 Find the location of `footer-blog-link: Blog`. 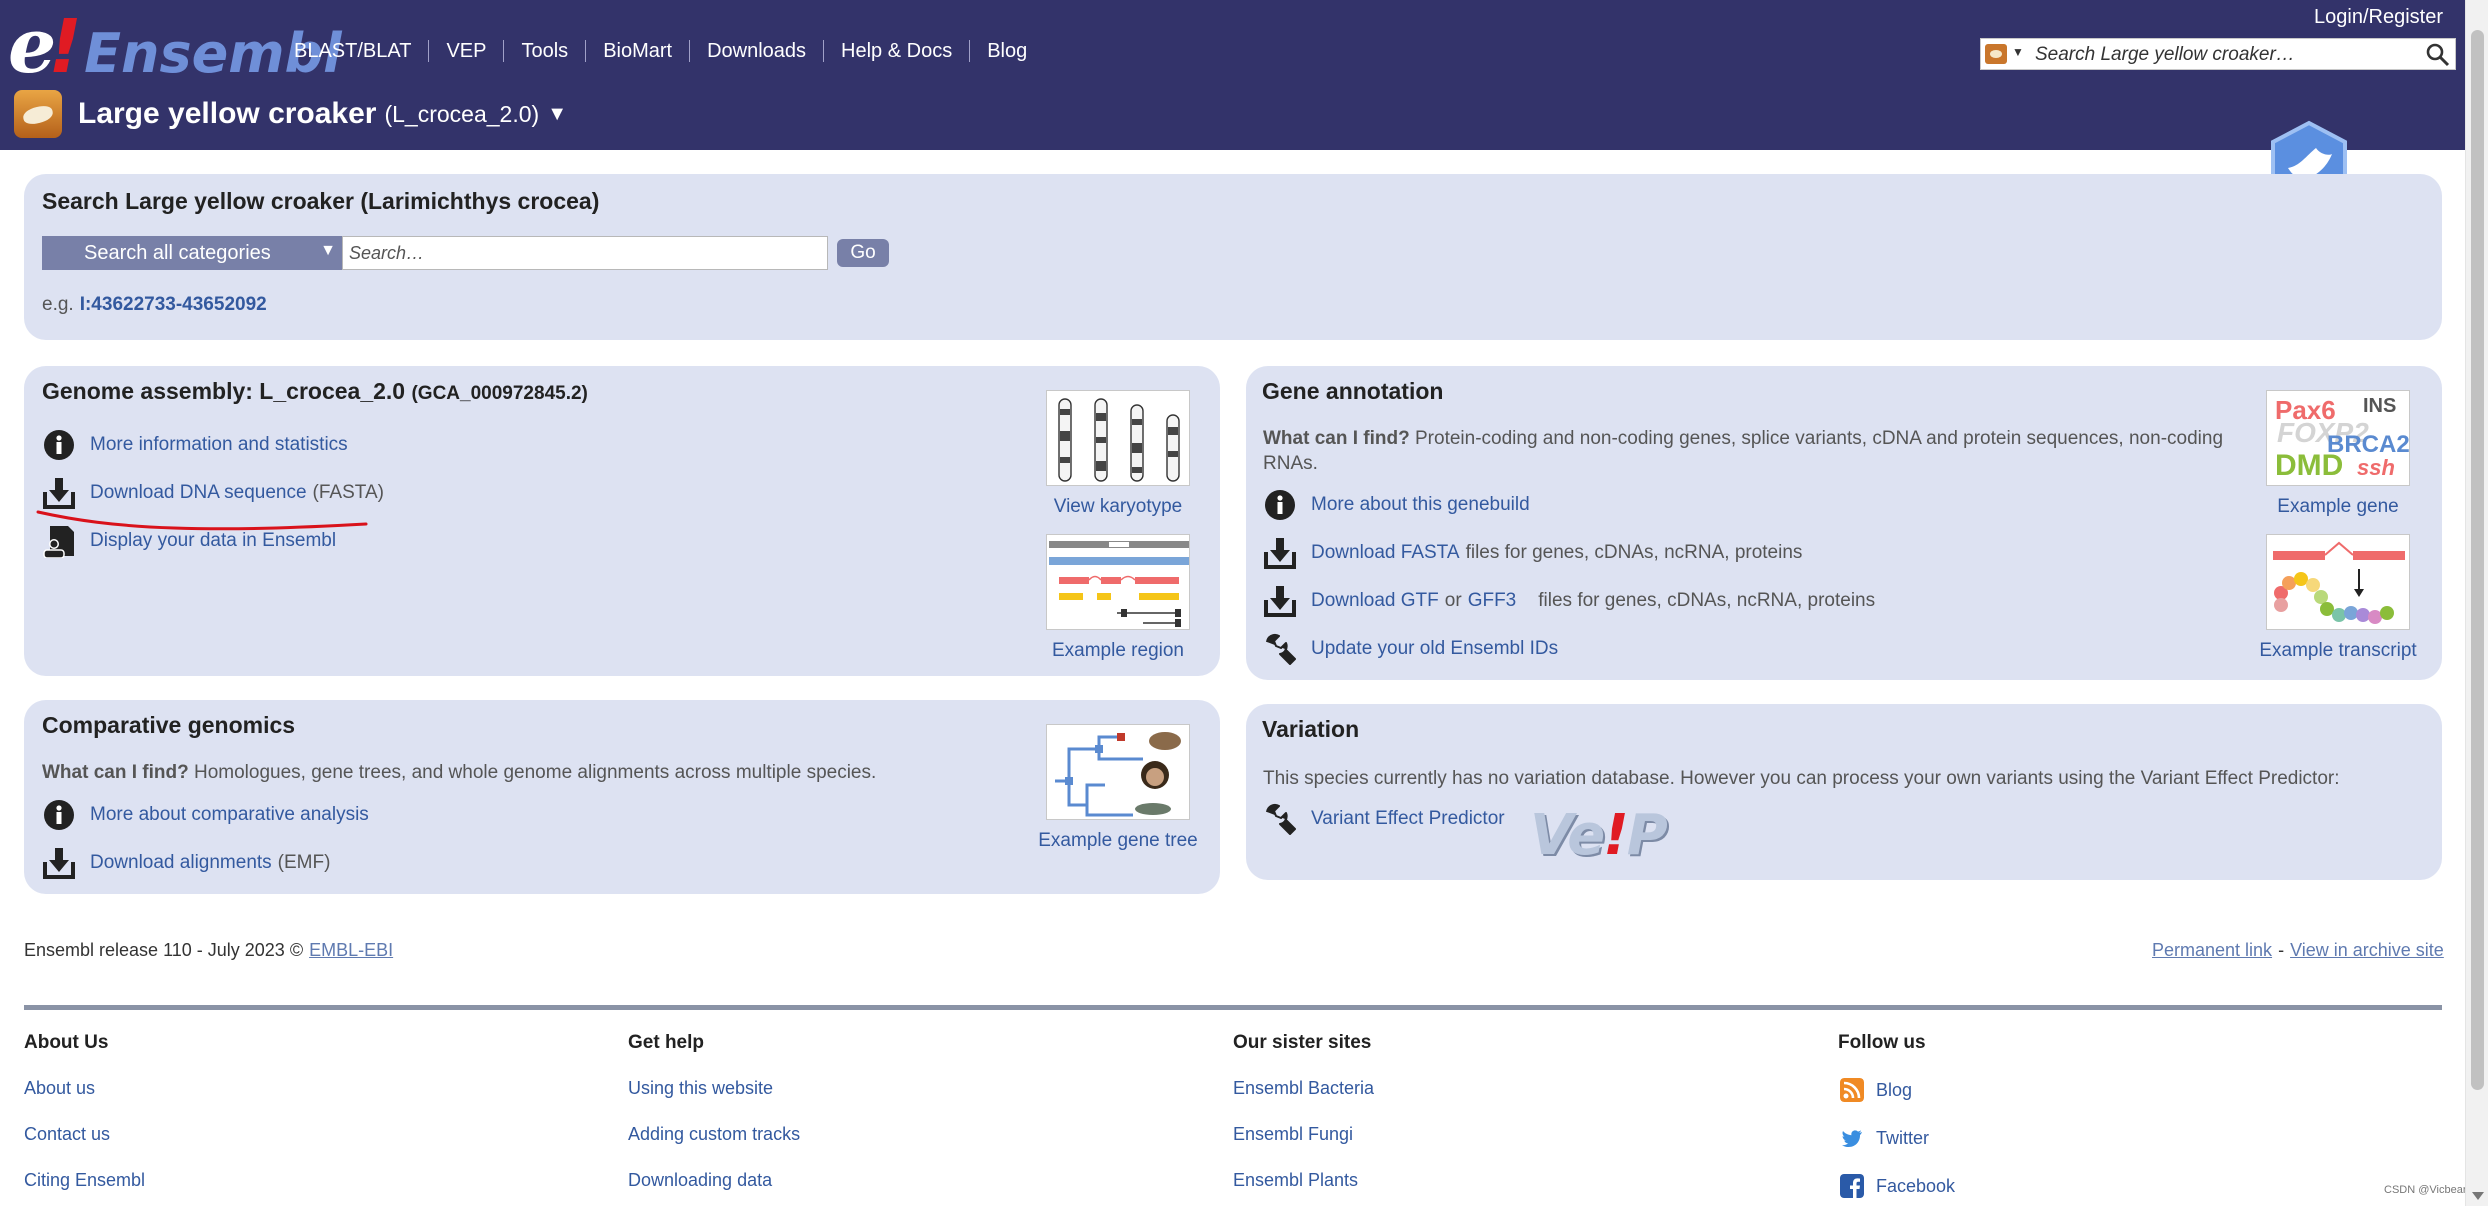

footer-blog-link: Blog is located at coordinates (1876, 1090).